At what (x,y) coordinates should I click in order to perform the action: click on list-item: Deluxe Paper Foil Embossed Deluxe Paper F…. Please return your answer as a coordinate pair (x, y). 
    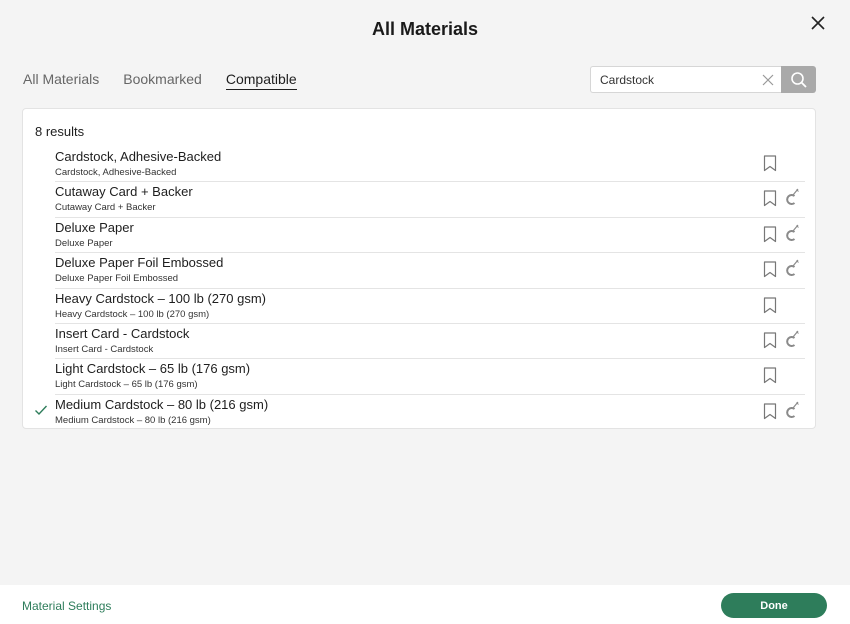
    Looking at the image, I should click on (430, 271).